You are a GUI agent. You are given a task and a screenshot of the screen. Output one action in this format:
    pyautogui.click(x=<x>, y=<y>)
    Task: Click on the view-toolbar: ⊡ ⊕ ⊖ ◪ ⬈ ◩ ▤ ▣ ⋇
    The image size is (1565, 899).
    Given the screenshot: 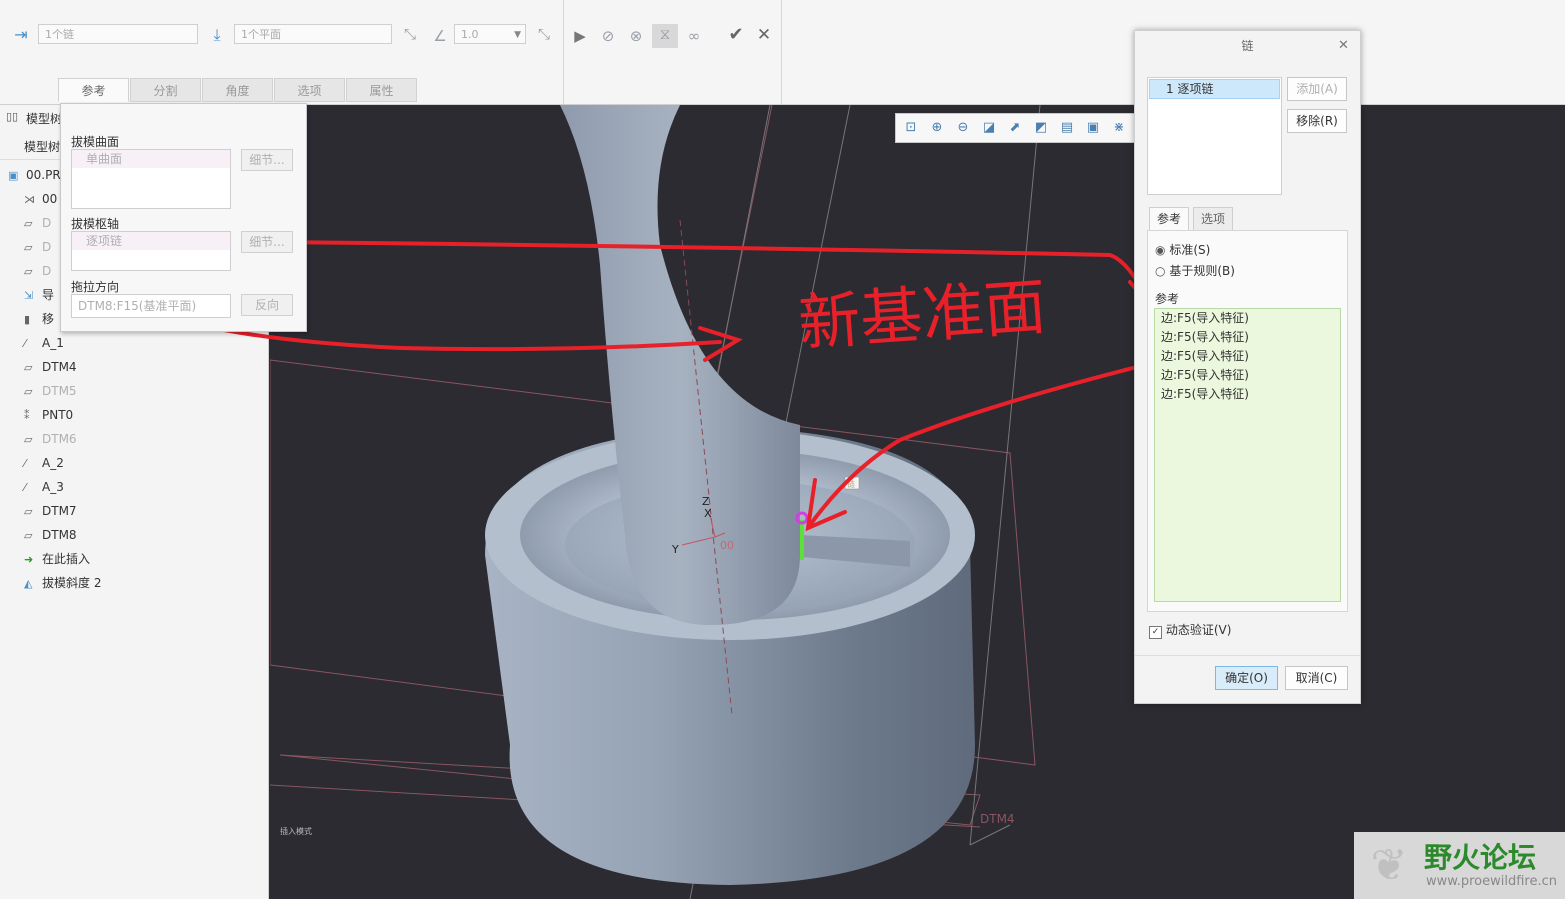 What is the action you would take?
    pyautogui.click(x=1017, y=128)
    